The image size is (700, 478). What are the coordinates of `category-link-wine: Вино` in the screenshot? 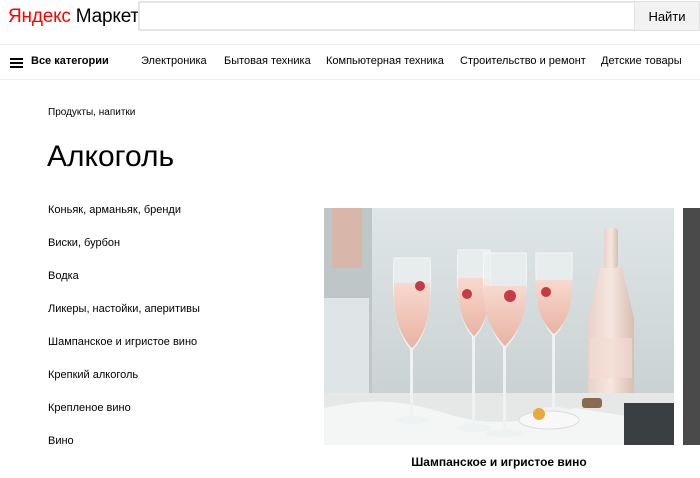 It's located at (124, 451).